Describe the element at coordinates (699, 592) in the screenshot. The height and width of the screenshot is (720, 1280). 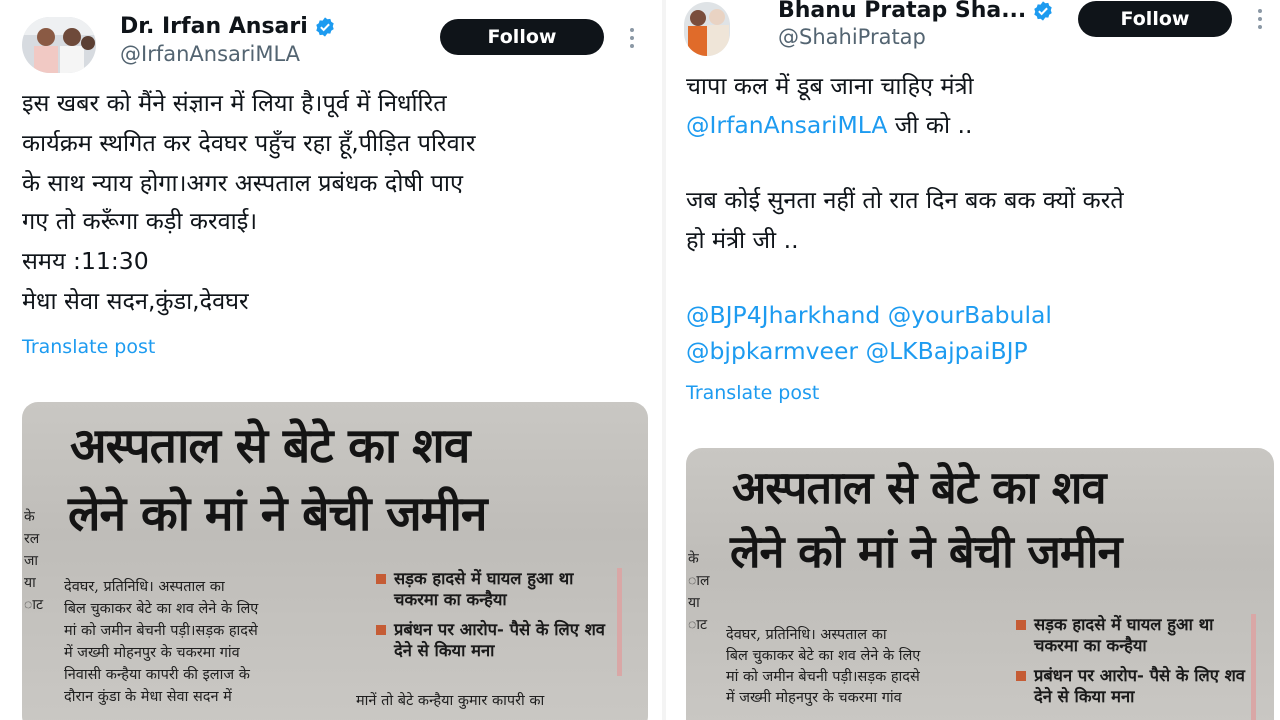
I see `column-fragment: के ाल या ाट` at that location.